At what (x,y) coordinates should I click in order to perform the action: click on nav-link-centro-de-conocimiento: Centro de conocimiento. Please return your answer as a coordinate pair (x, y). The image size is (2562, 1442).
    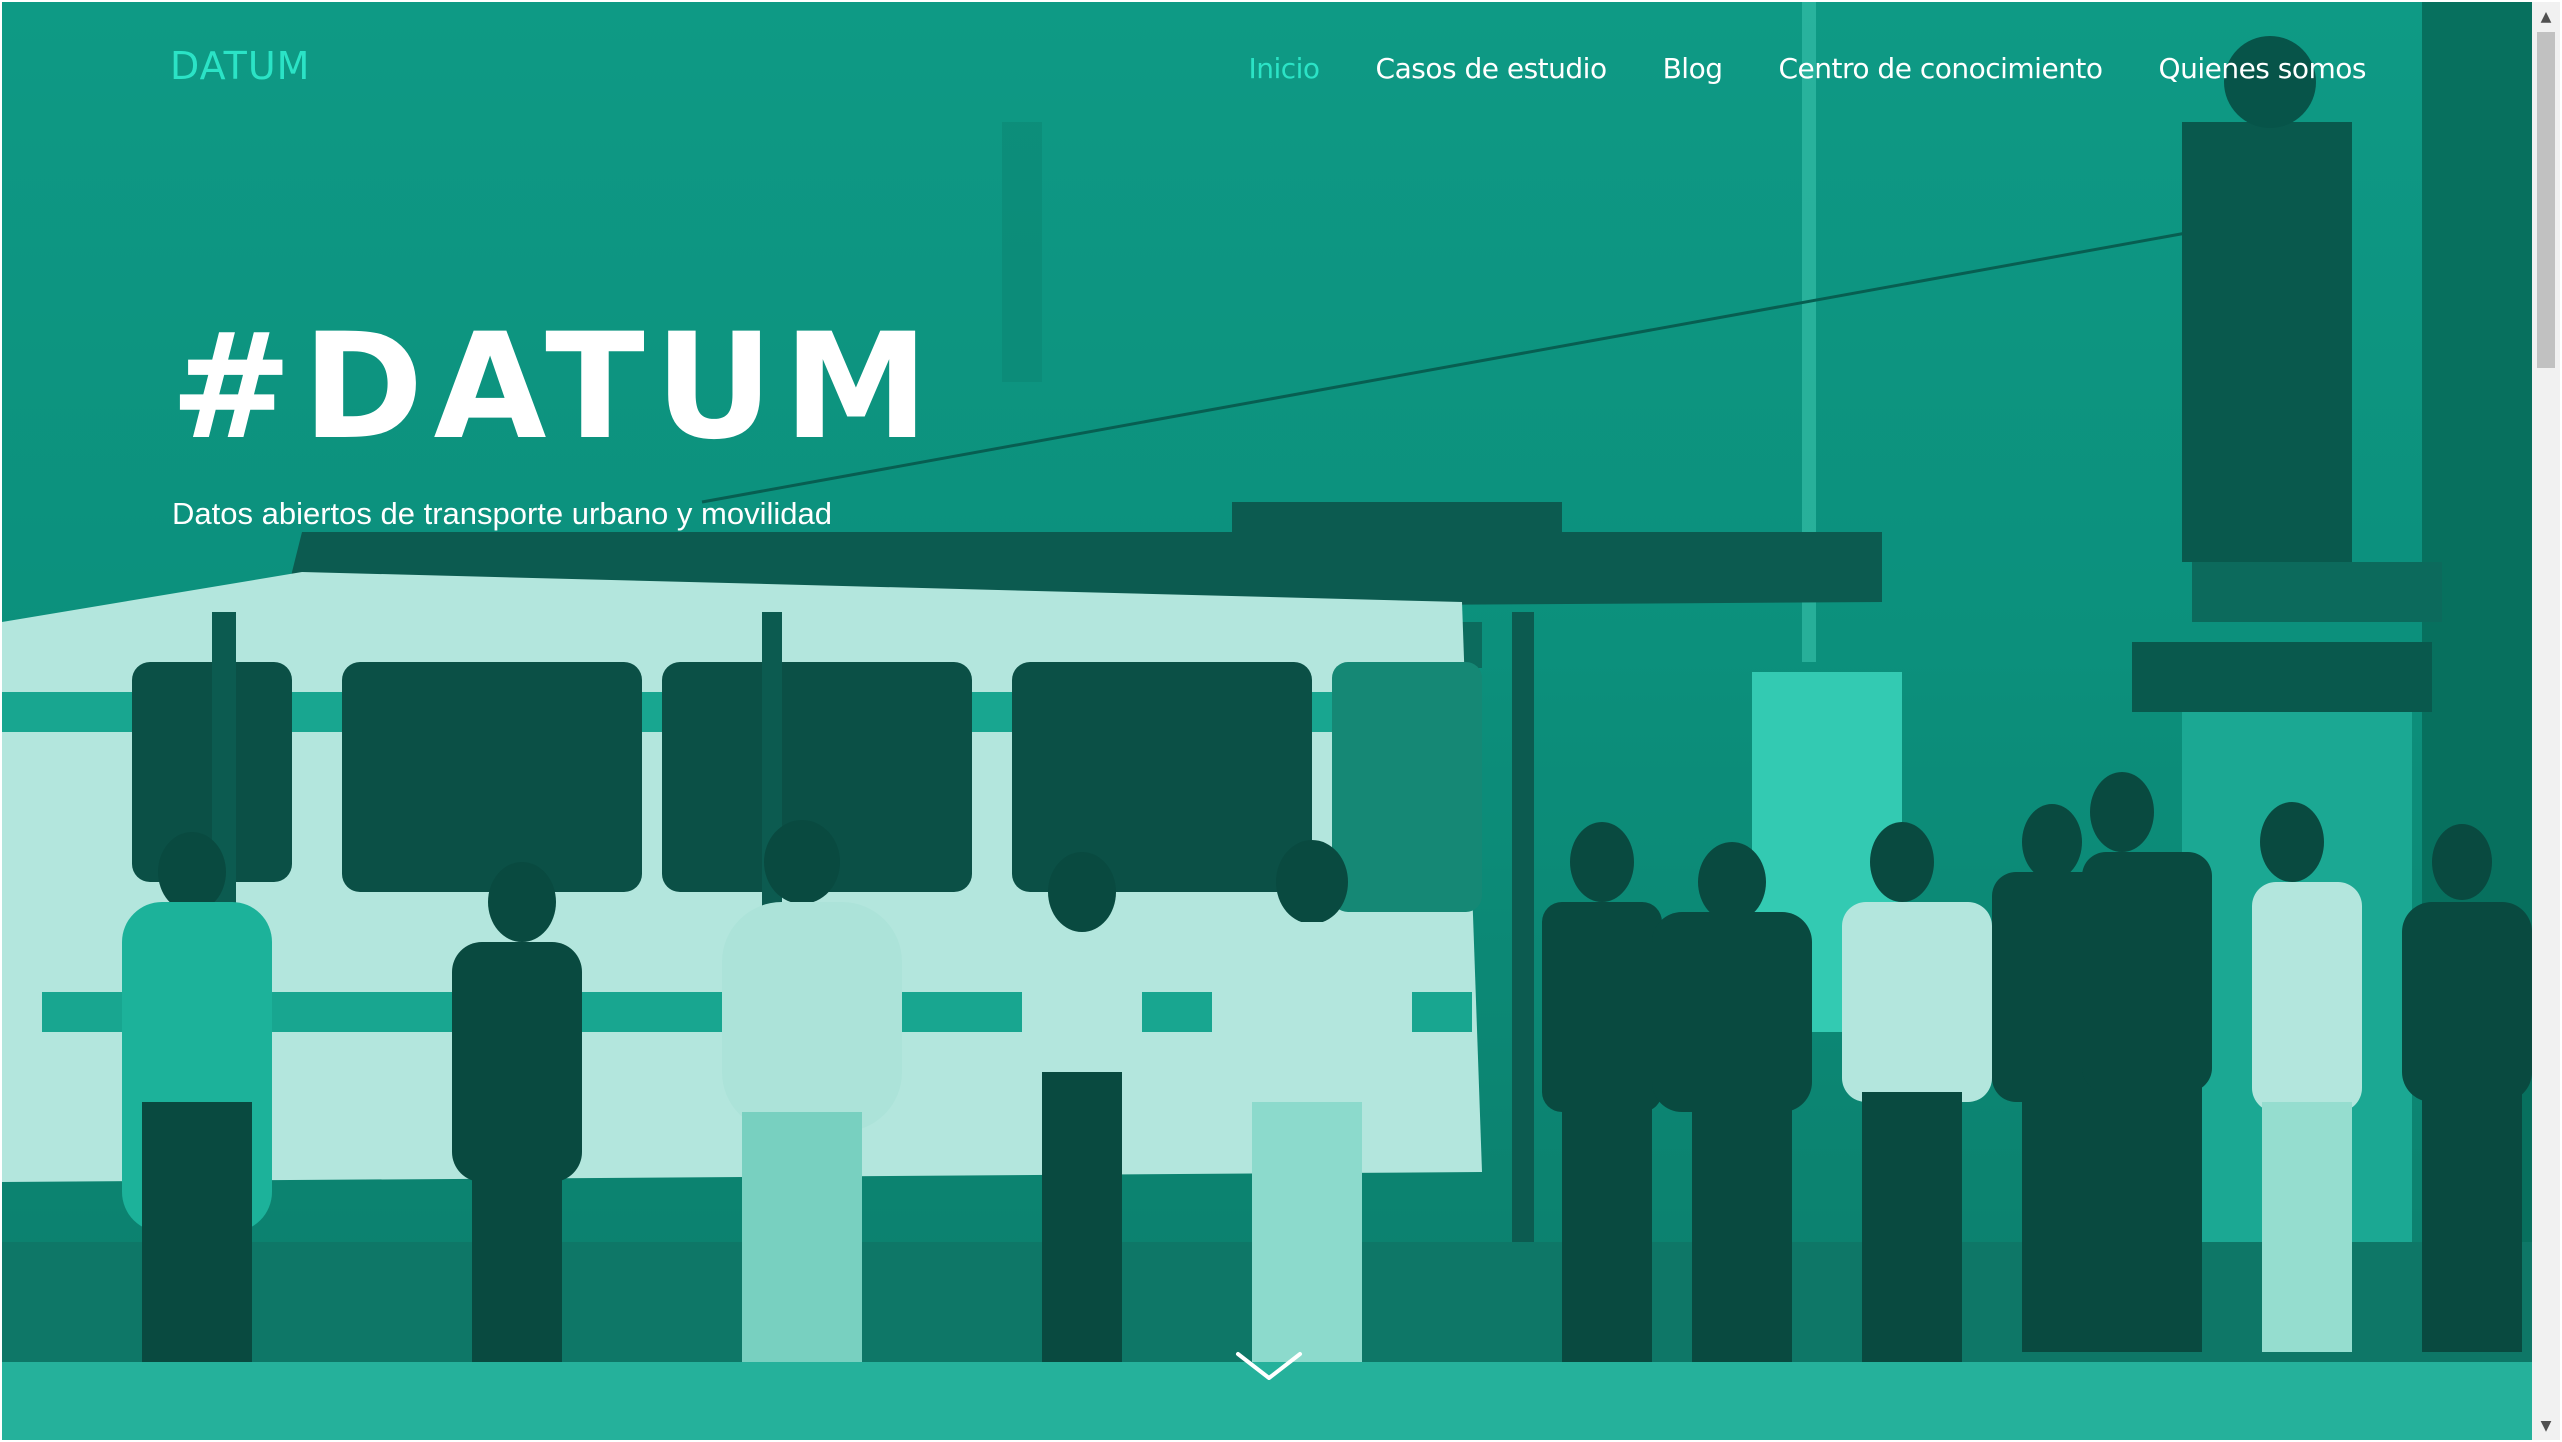
    Looking at the image, I should click on (1940, 68).